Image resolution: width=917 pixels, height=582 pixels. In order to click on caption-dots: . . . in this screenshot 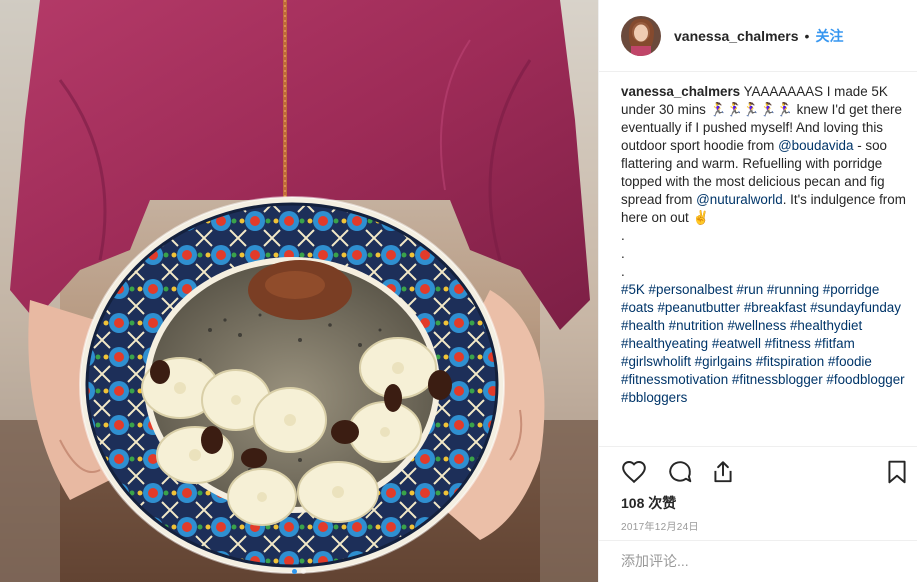, I will do `click(623, 253)`.